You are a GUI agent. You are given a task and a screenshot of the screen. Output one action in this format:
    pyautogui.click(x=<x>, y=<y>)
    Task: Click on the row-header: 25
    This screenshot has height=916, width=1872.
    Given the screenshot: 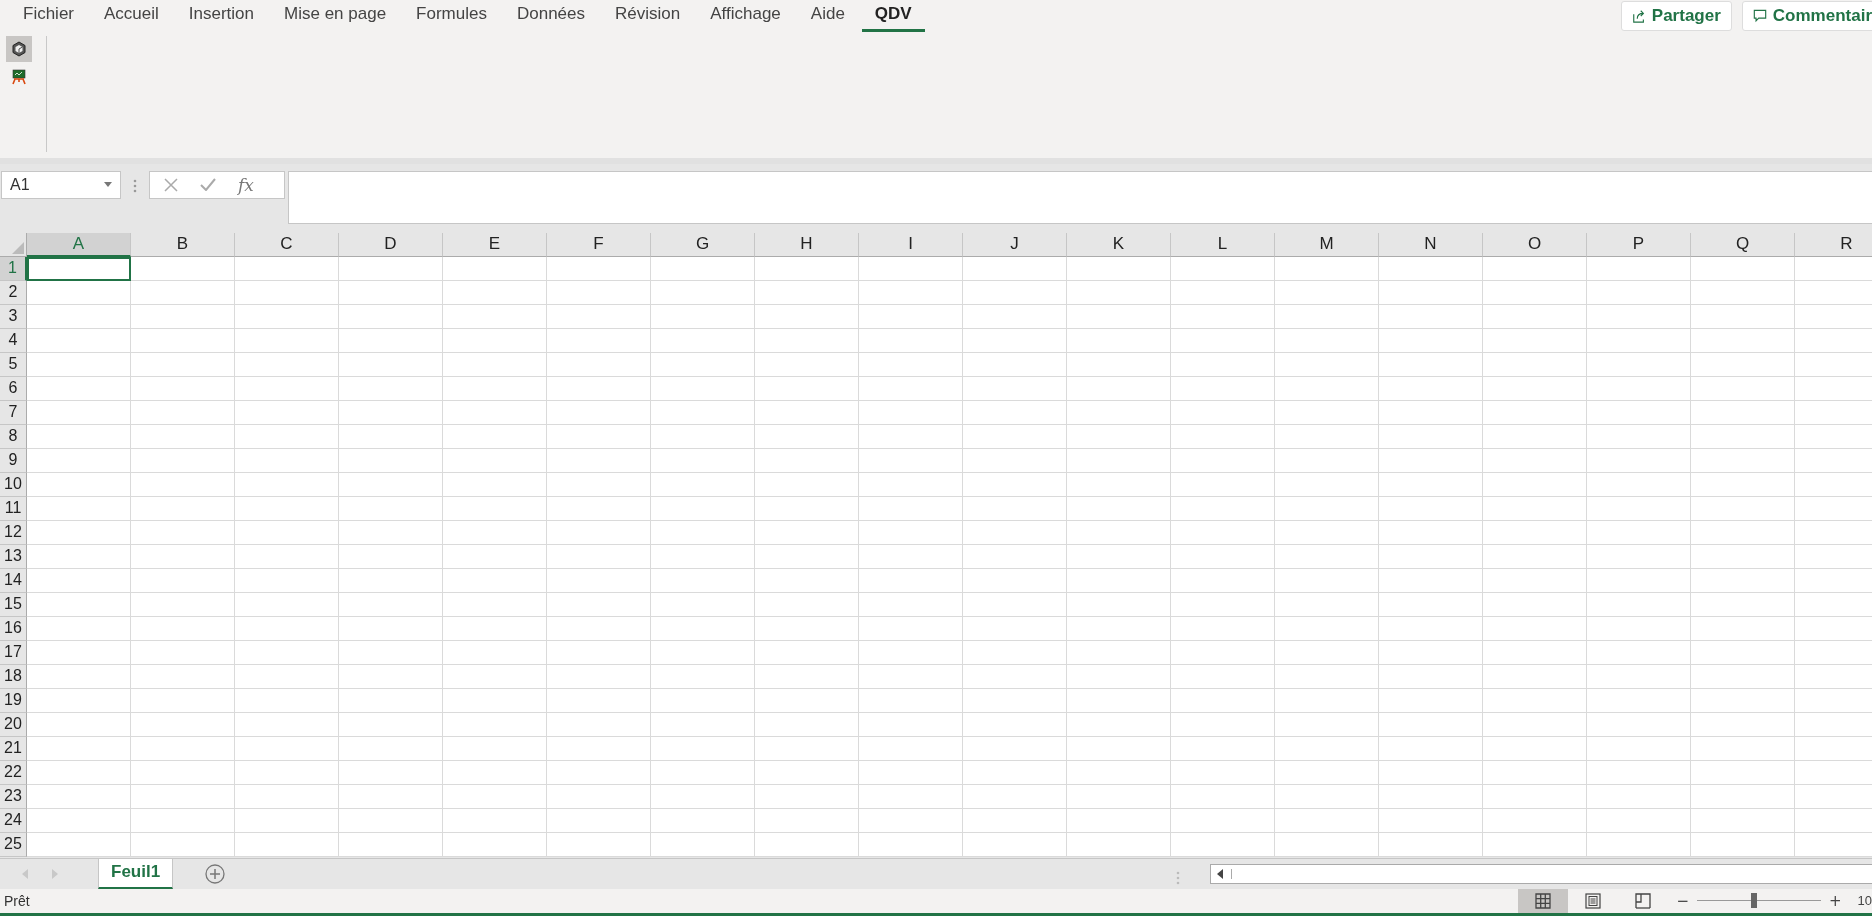 What is the action you would take?
    pyautogui.click(x=13, y=844)
    